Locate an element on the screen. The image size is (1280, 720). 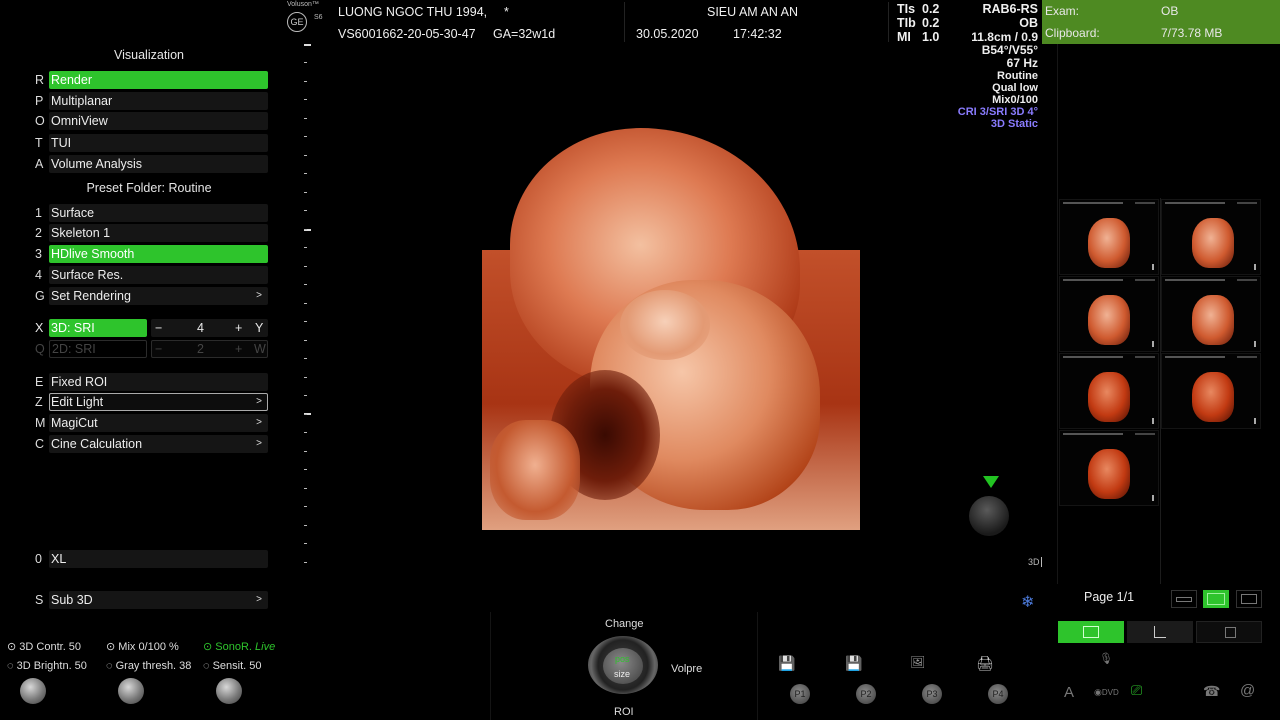
cine-calculation: C Cine Calculation > is located at coordinates (149, 444).